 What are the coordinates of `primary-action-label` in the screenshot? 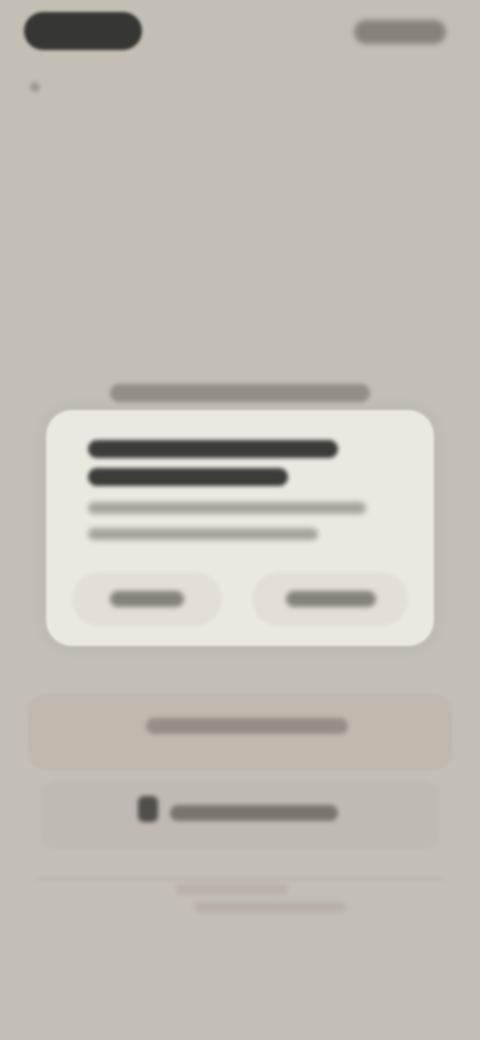 It's located at (247, 726).